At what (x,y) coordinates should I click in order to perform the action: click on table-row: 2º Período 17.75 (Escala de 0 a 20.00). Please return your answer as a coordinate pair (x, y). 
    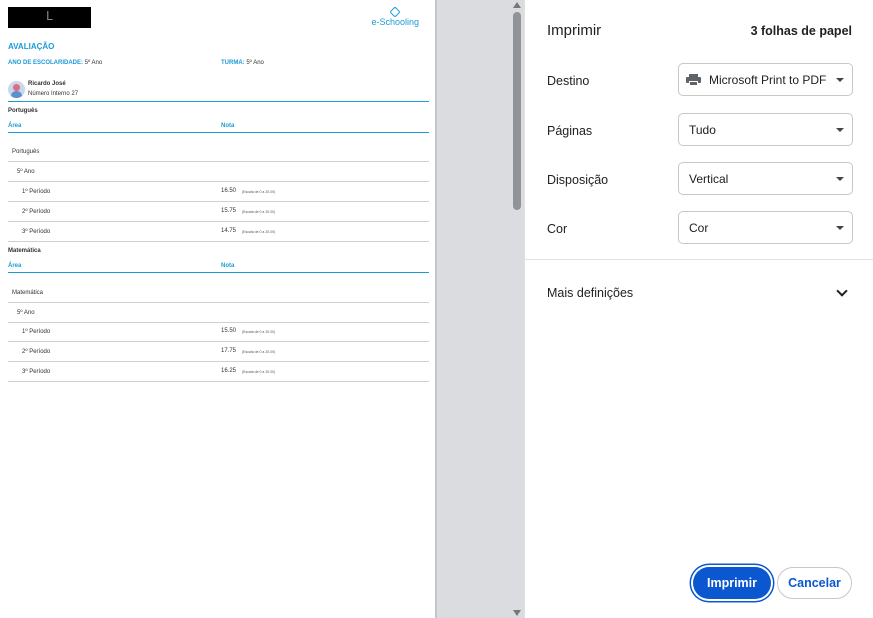
    Looking at the image, I should click on (218, 352).